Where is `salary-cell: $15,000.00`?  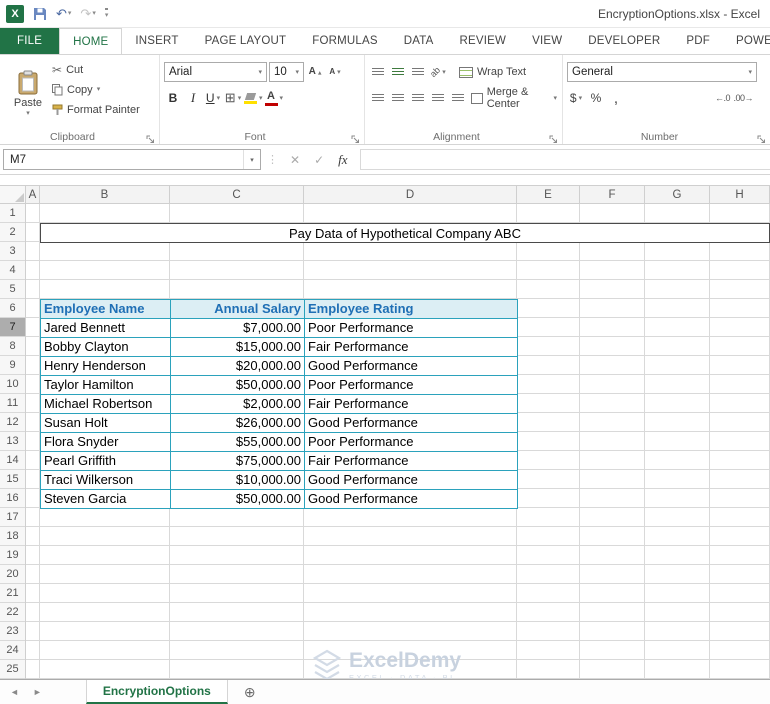 salary-cell: $15,000.00 is located at coordinates (238, 347).